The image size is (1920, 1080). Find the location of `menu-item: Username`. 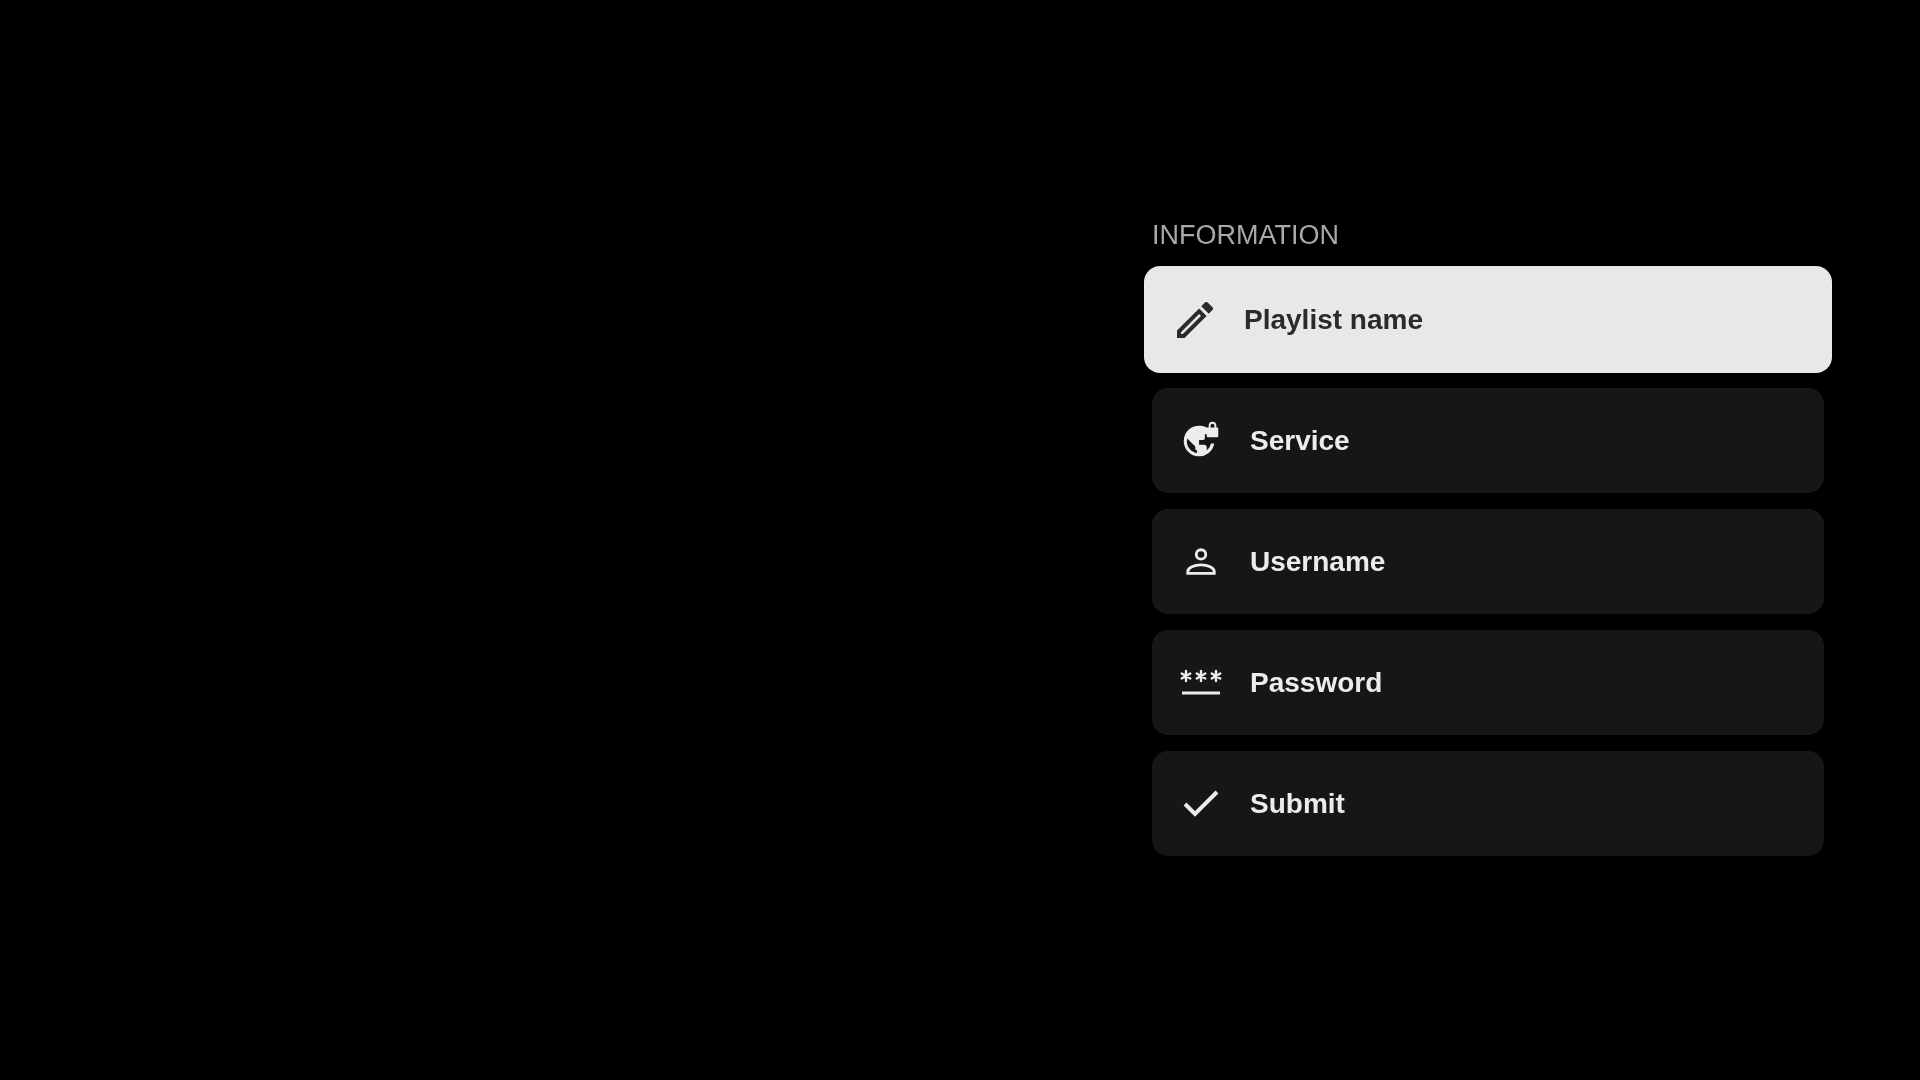

menu-item: Username is located at coordinates (1488, 561).